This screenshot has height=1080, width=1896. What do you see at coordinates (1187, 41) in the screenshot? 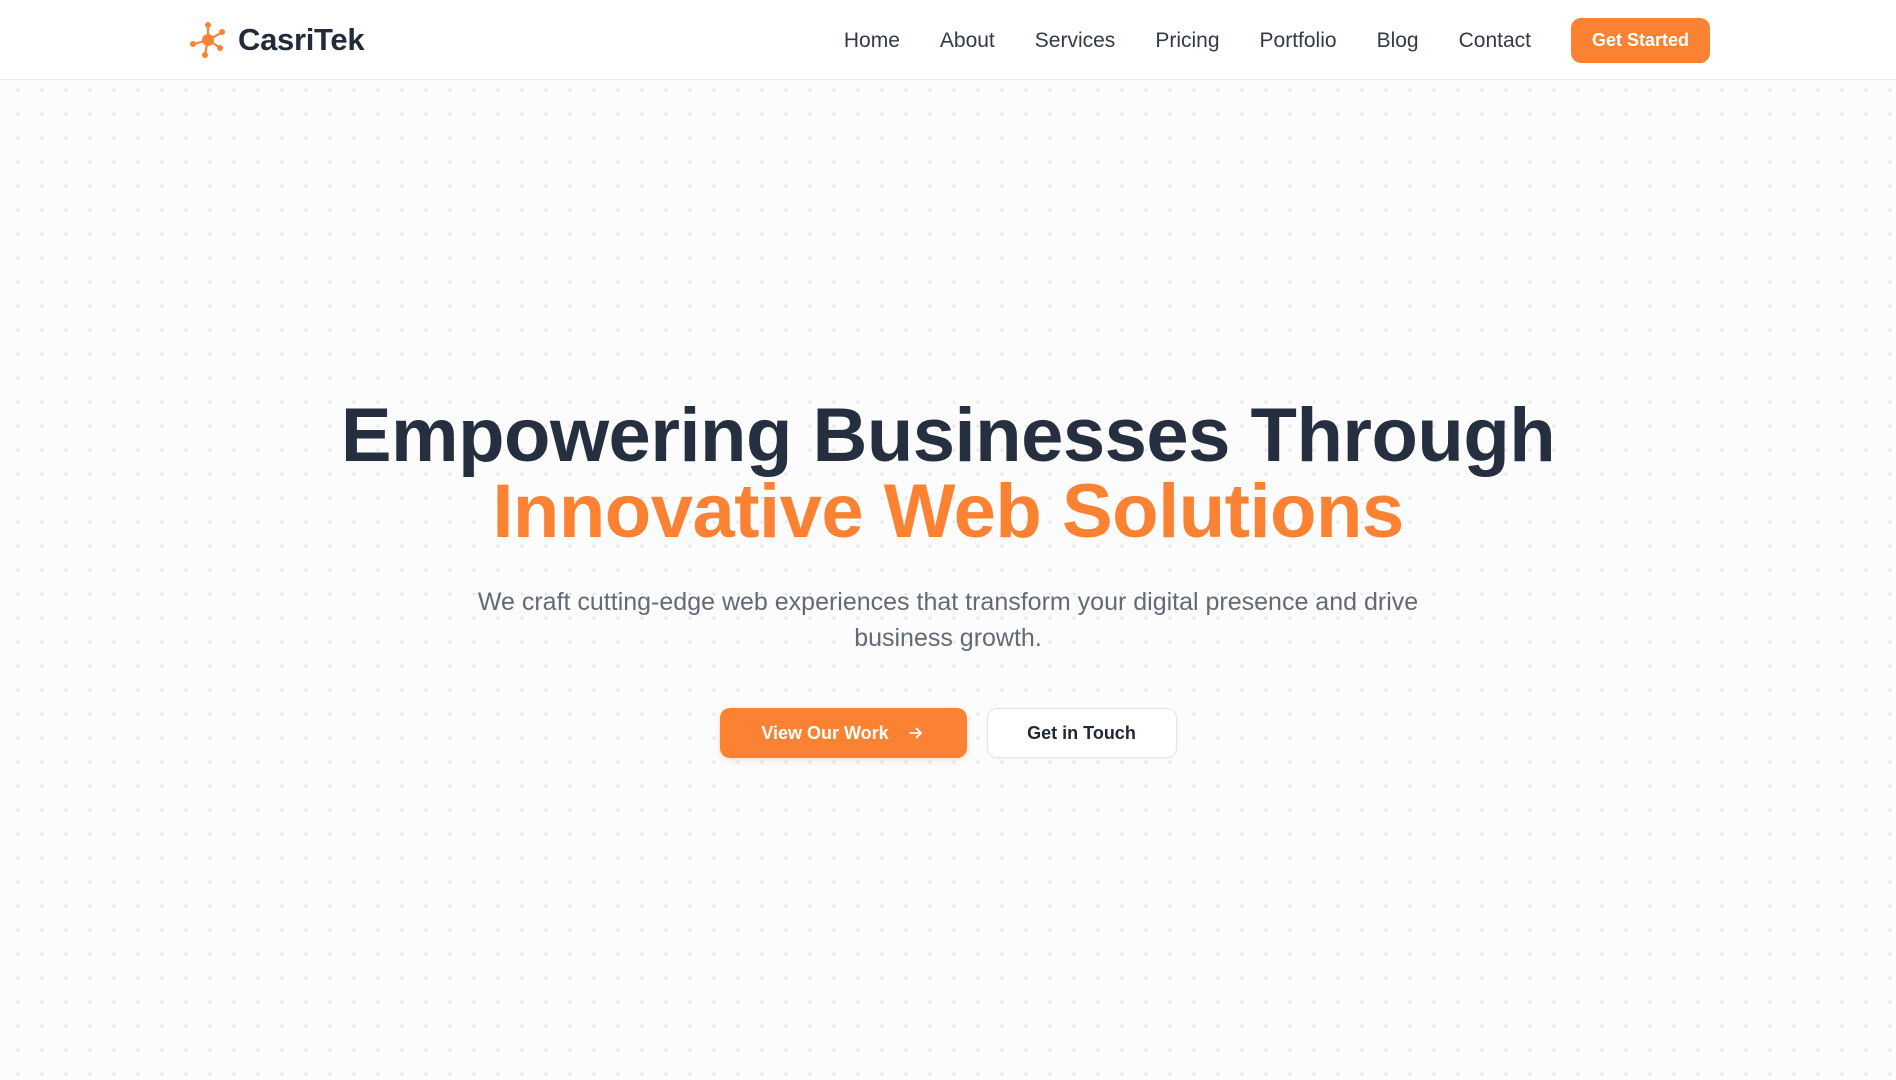
I see `nav-link-pricing: Pricing` at bounding box center [1187, 41].